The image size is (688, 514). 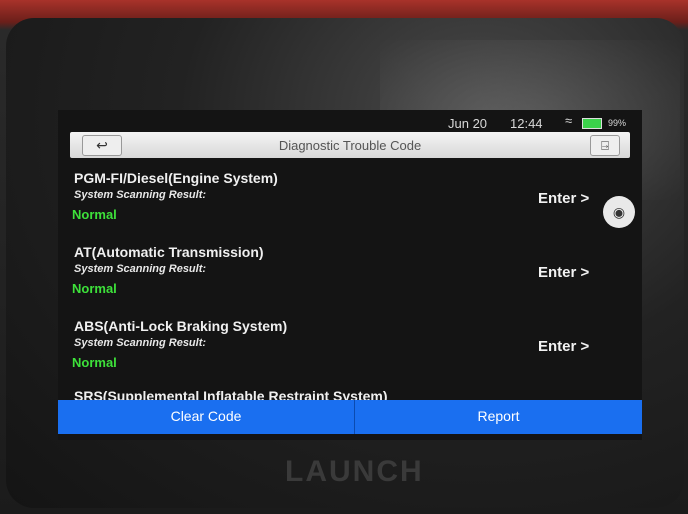 I want to click on page-title: Diagnostic Trouble Code, so click(x=350, y=145).